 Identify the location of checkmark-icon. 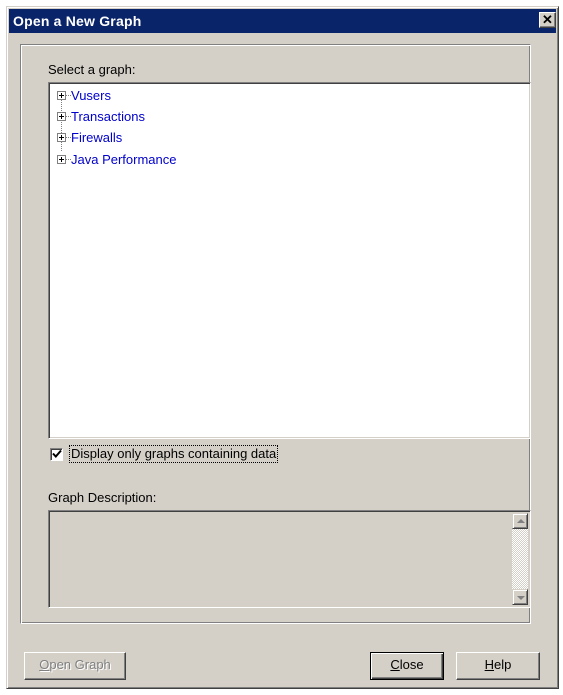
(57, 453).